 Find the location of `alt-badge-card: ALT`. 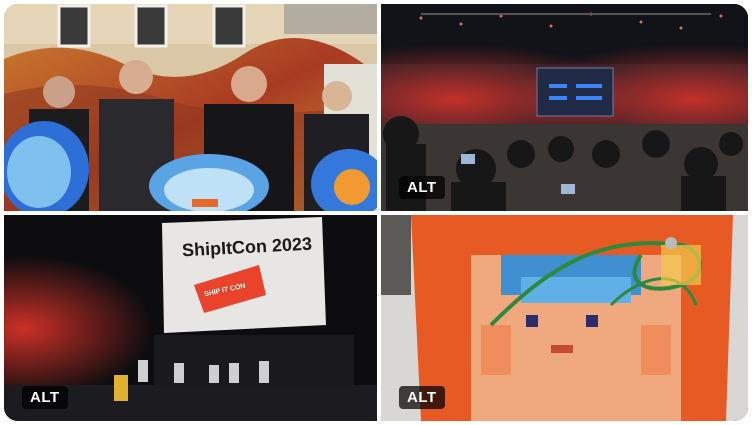

alt-badge-card: ALT is located at coordinates (422, 397).